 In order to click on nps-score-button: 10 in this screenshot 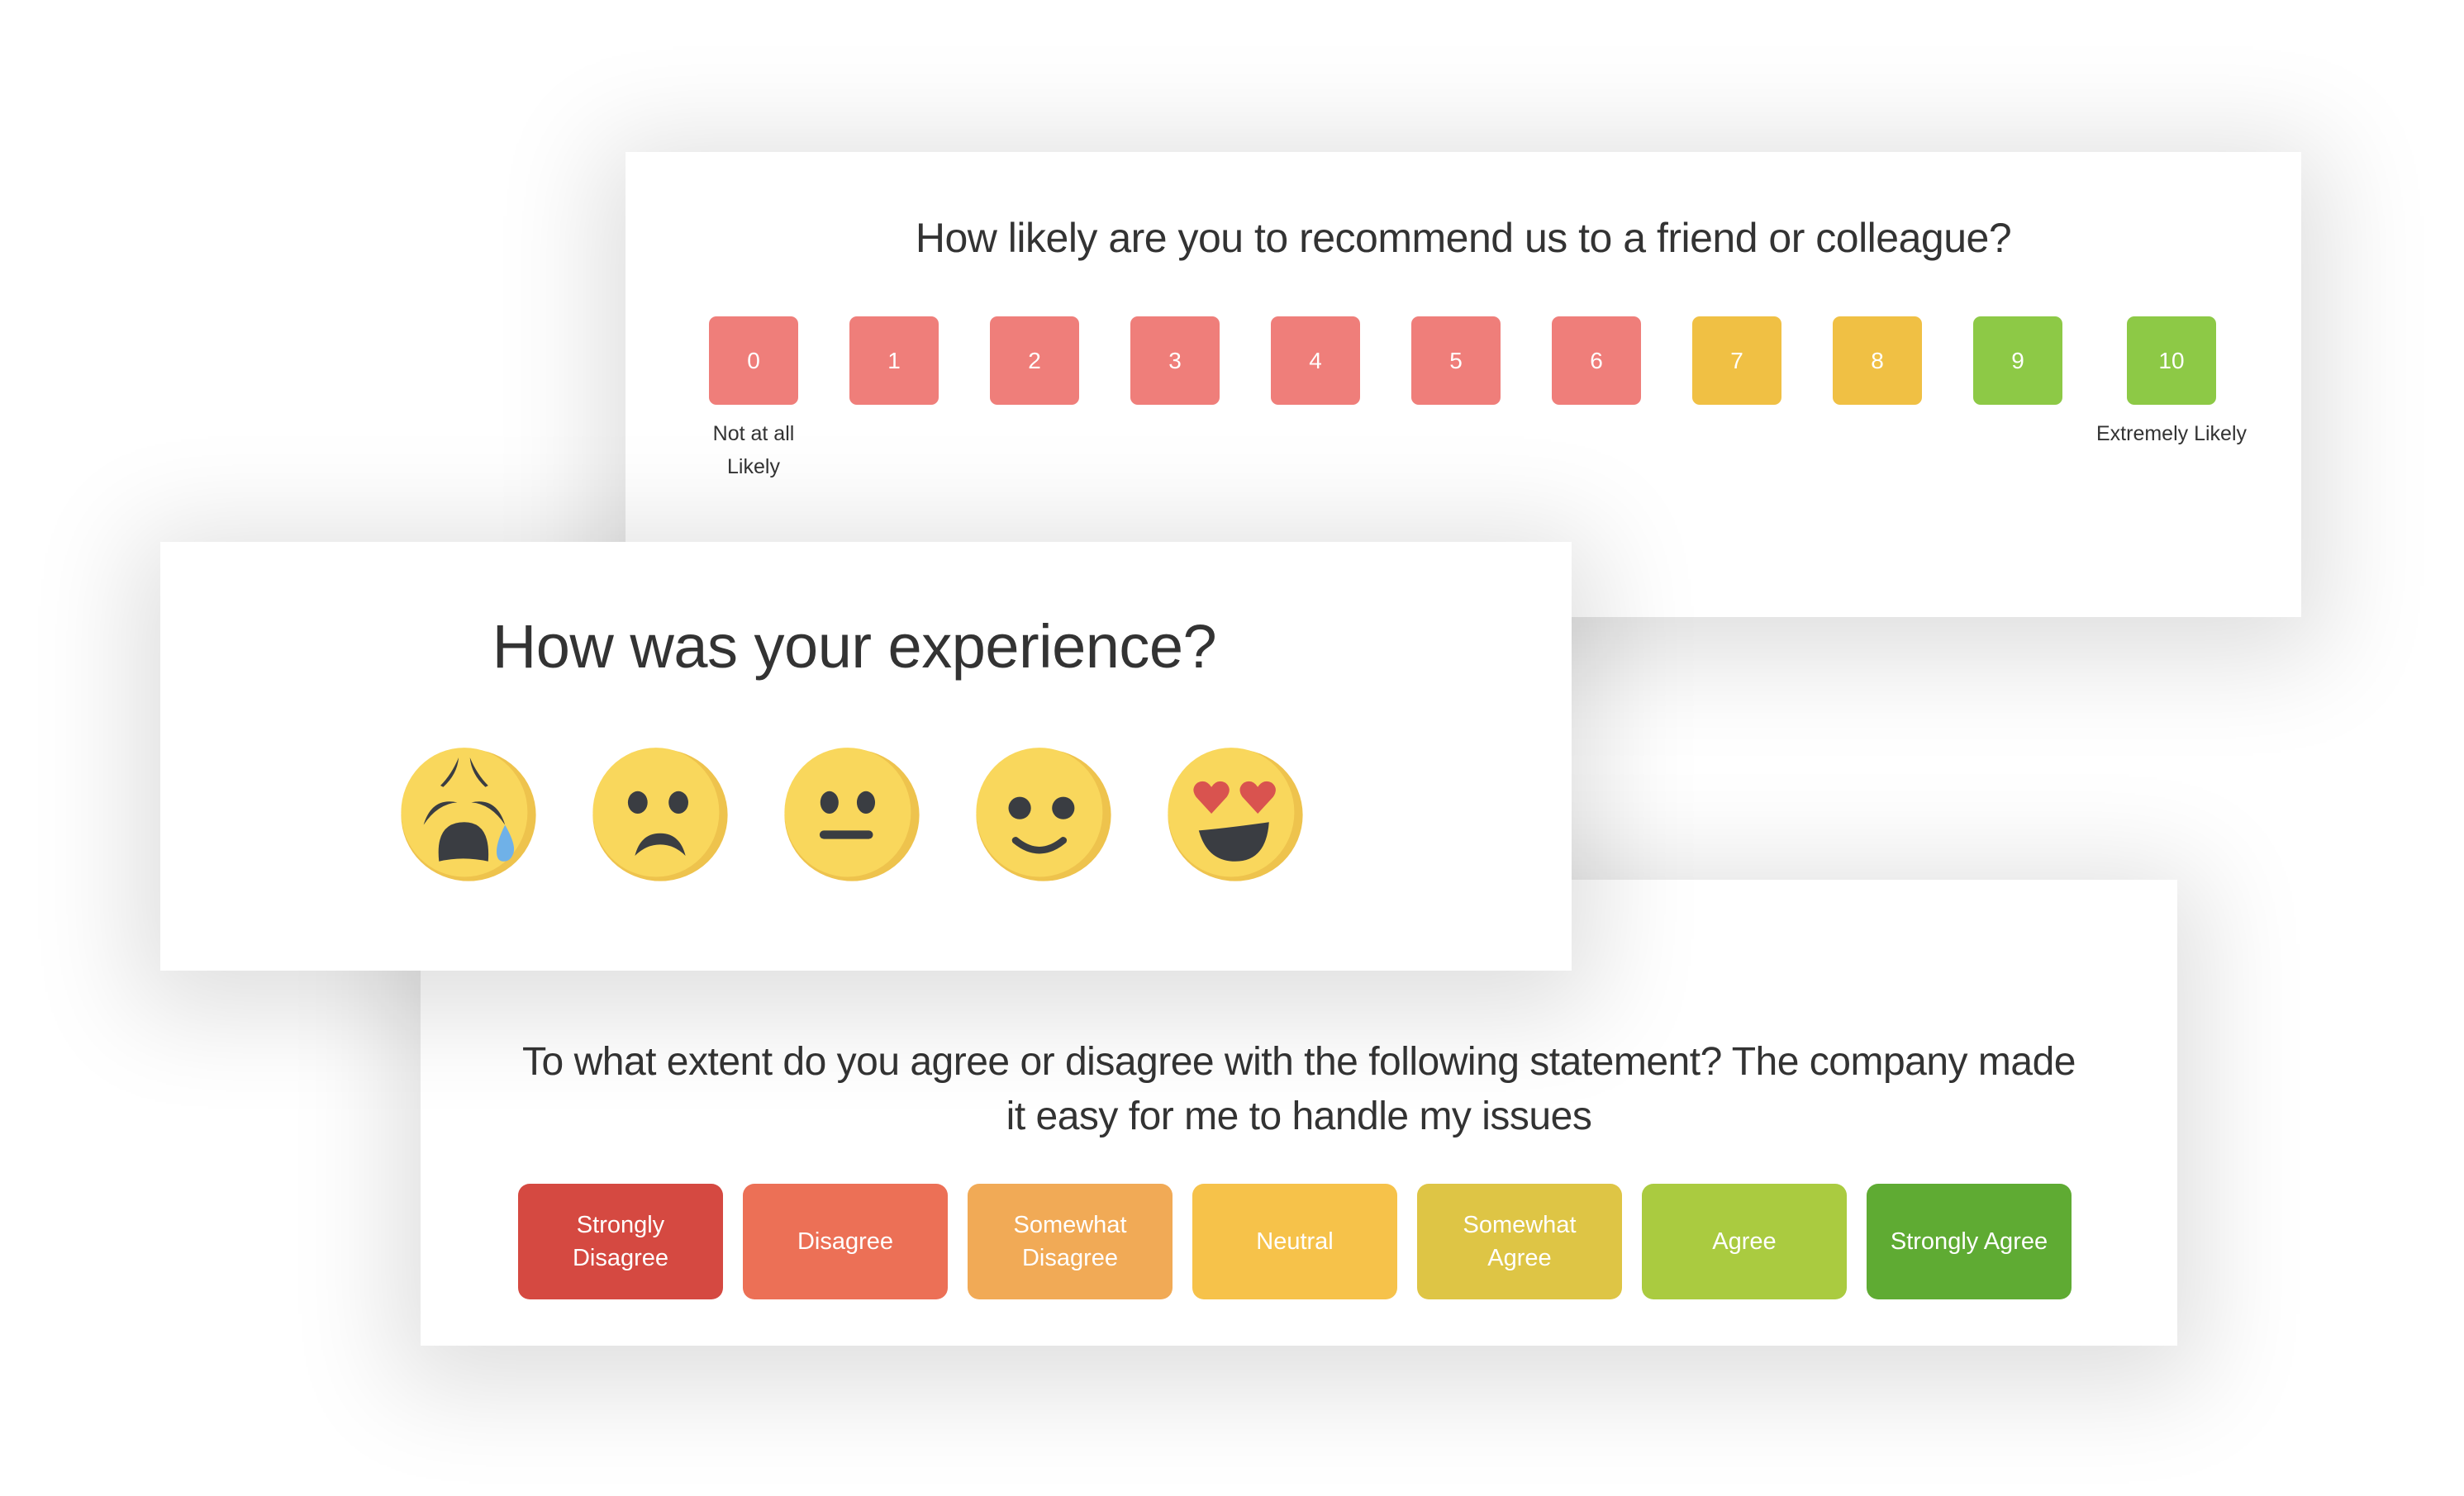, I will do `click(2171, 360)`.